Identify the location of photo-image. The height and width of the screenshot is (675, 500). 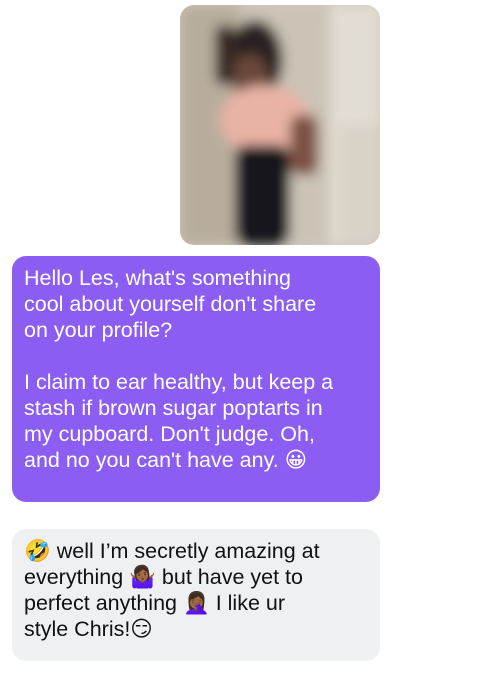
(280, 125).